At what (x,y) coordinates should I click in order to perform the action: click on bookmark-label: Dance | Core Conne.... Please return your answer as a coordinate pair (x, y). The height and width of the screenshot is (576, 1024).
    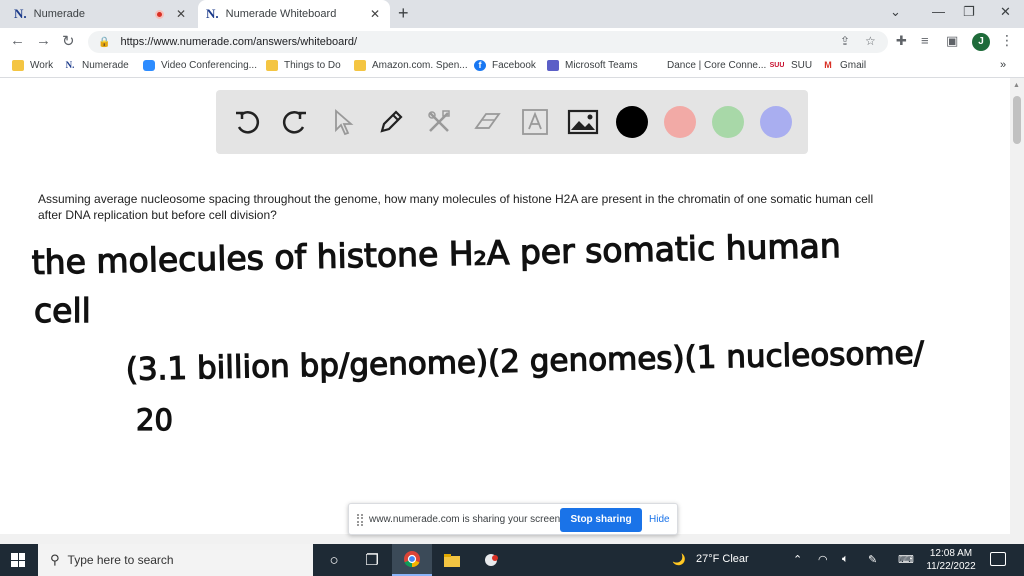
    Looking at the image, I should click on (717, 65).